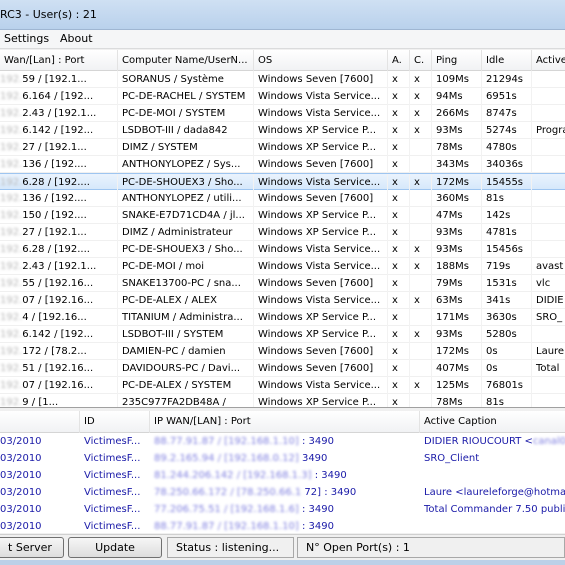 Image resolution: width=565 pixels, height=565 pixels. I want to click on col-idle: Idle, so click(507, 60).